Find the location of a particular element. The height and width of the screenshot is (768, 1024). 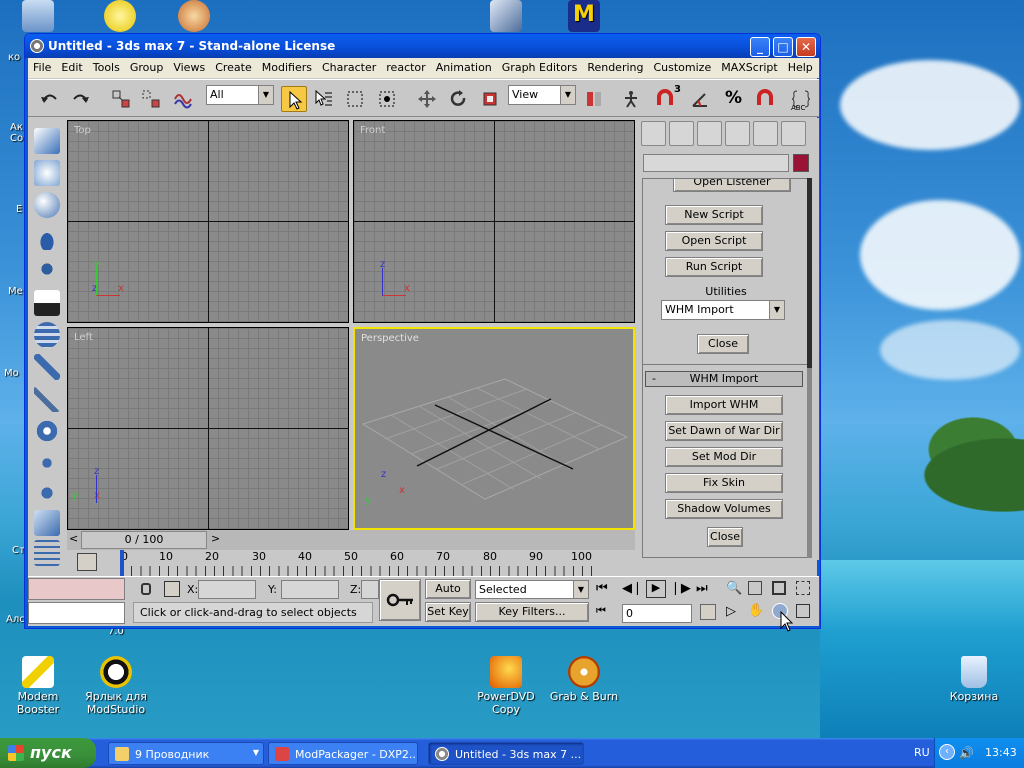

zoom-extents-all-icon is located at coordinates (803, 588).